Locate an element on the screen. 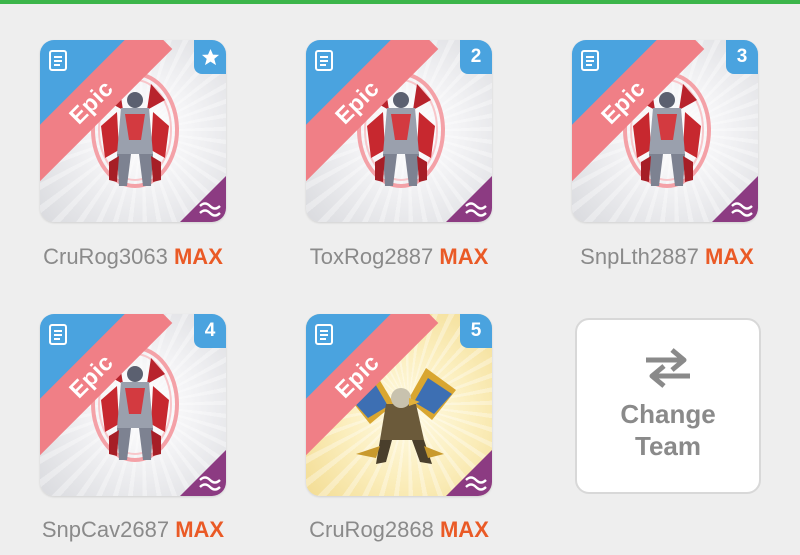  monster-name-4: SnpCav2687 MAX is located at coordinates (133, 529).